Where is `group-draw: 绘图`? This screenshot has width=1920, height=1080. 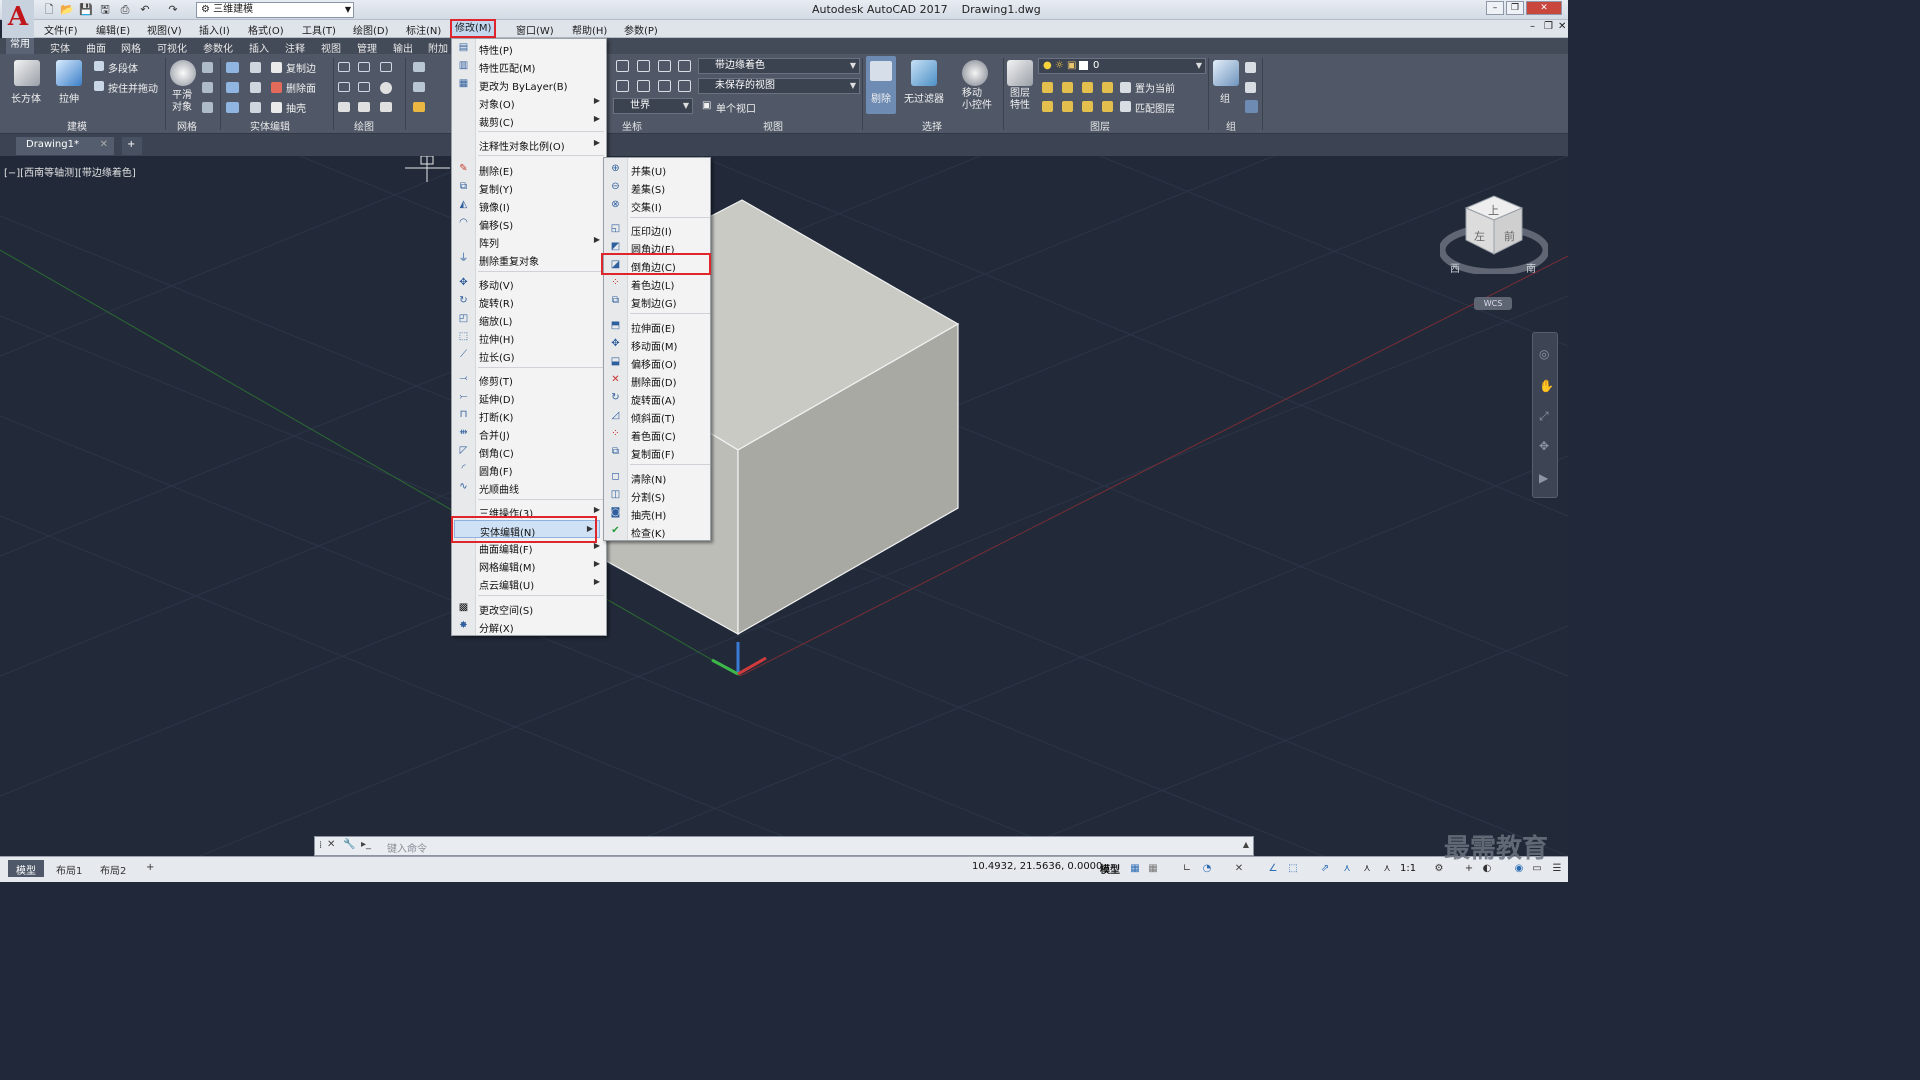
group-draw: 绘图 is located at coordinates (364, 125).